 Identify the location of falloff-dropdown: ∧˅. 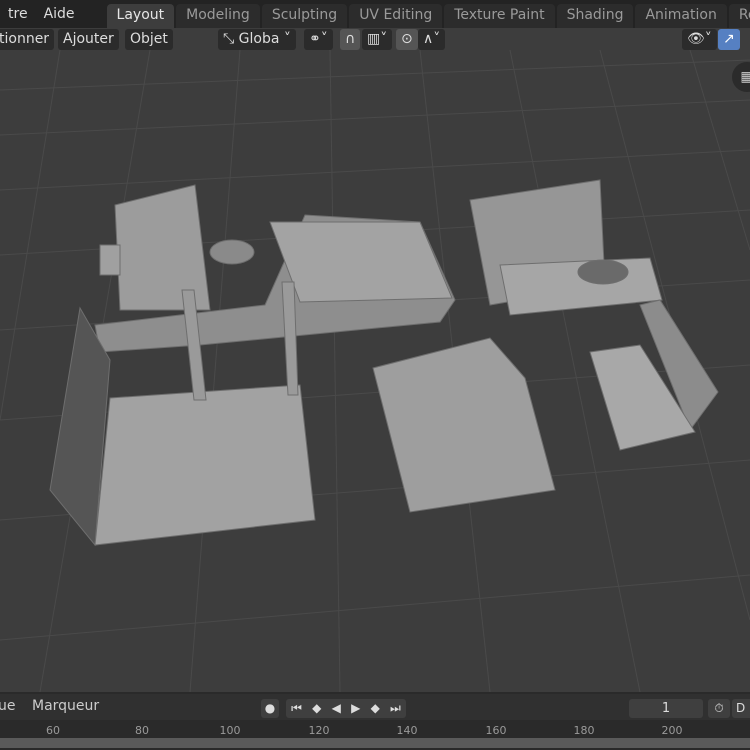
(432, 39).